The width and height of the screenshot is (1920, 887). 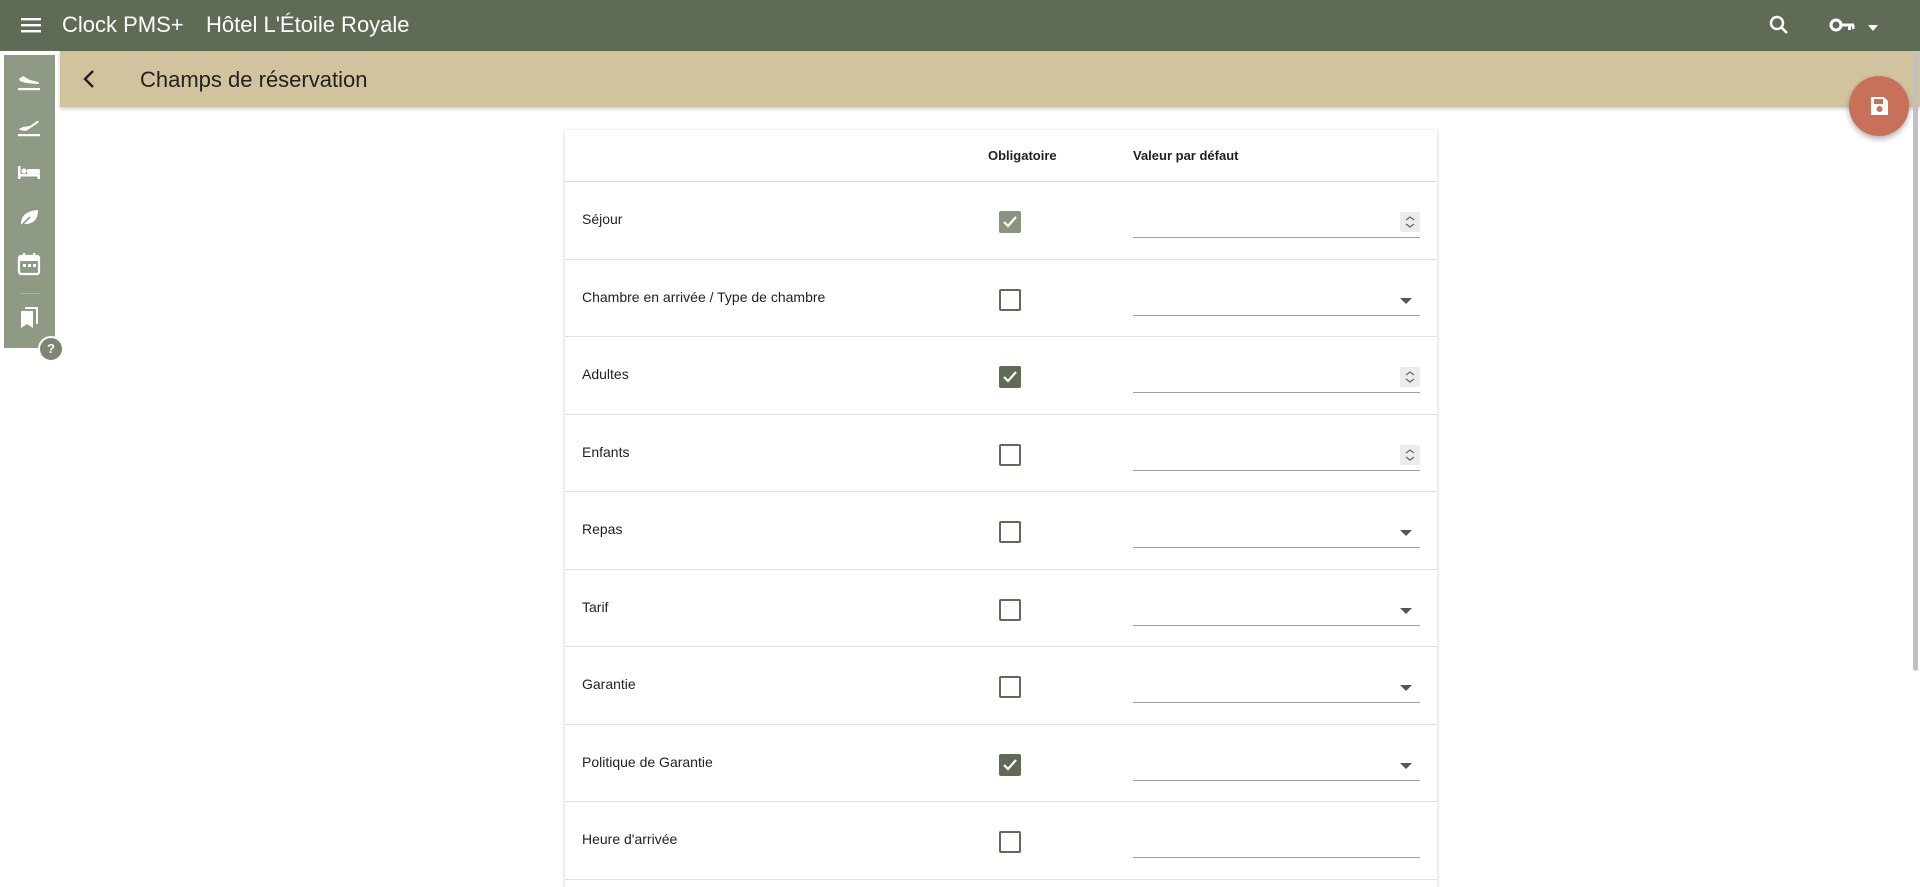 What do you see at coordinates (1186, 155) in the screenshot?
I see `column-header-default-value: Valeur par défaut` at bounding box center [1186, 155].